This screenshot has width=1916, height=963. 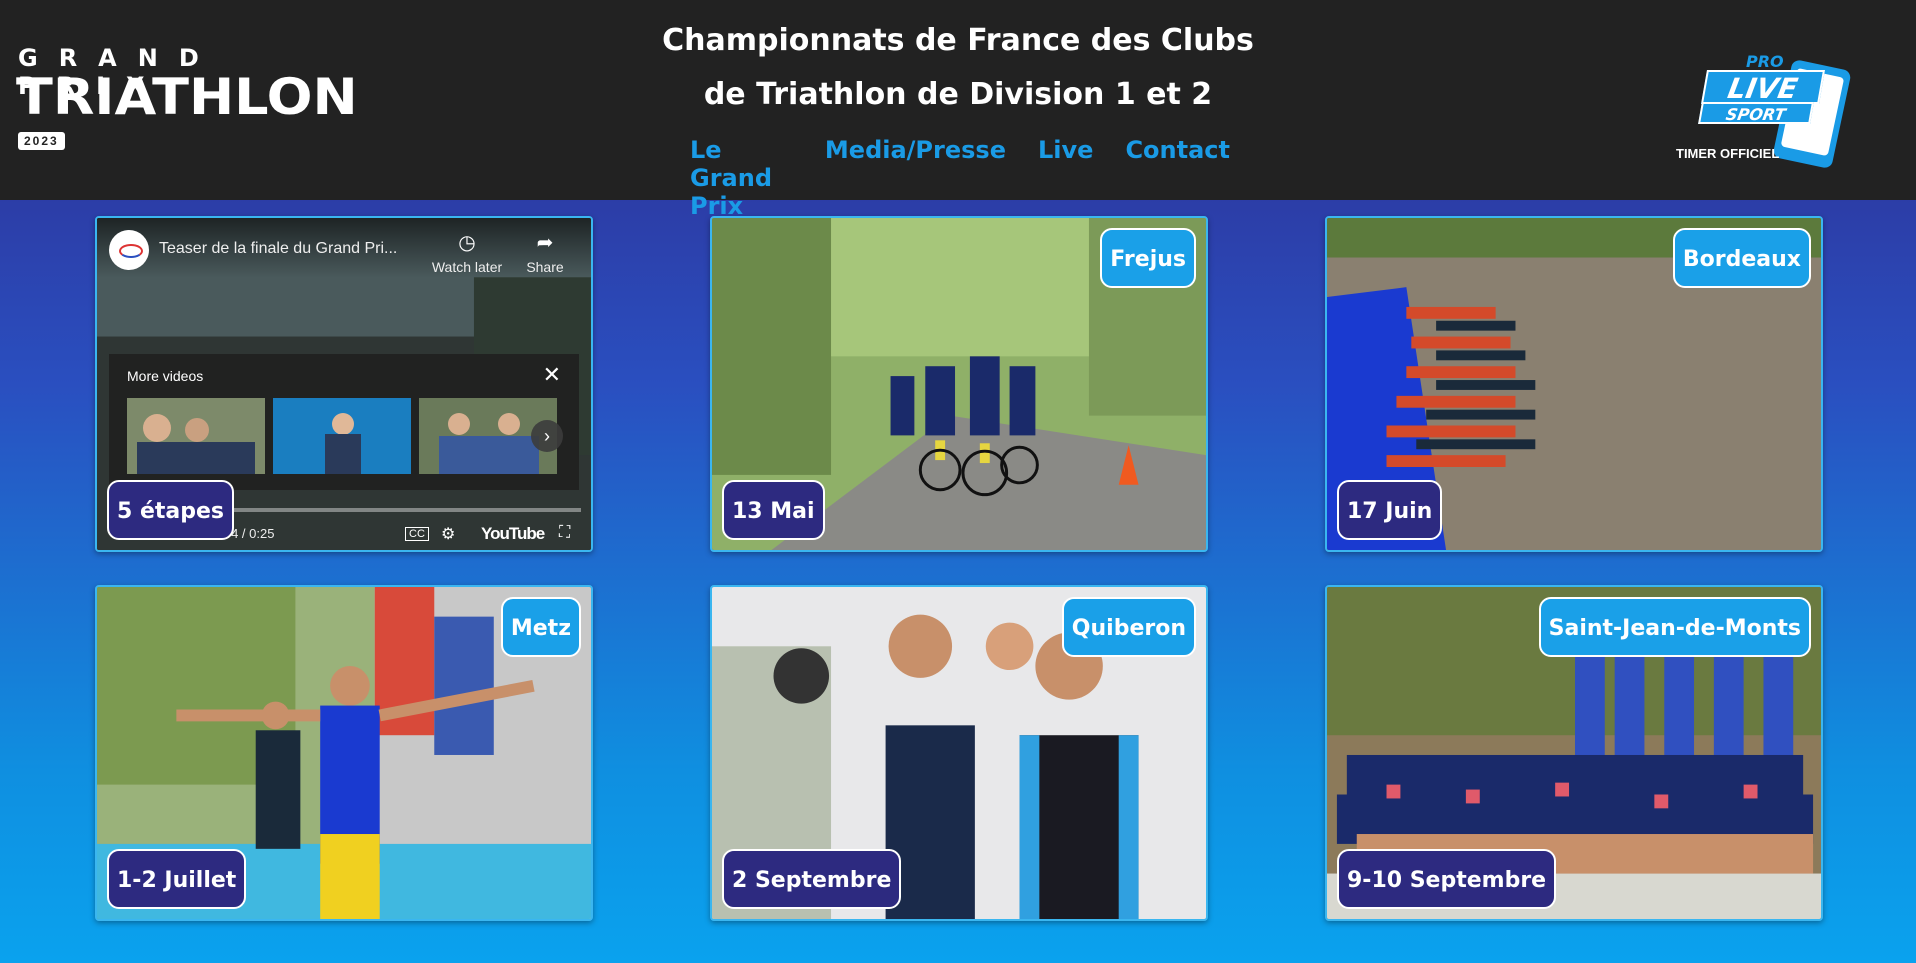 I want to click on event-card-saint-jean-de-monts: Saint-Jean-de-Monts 9-10 Septembre, so click(x=1574, y=753).